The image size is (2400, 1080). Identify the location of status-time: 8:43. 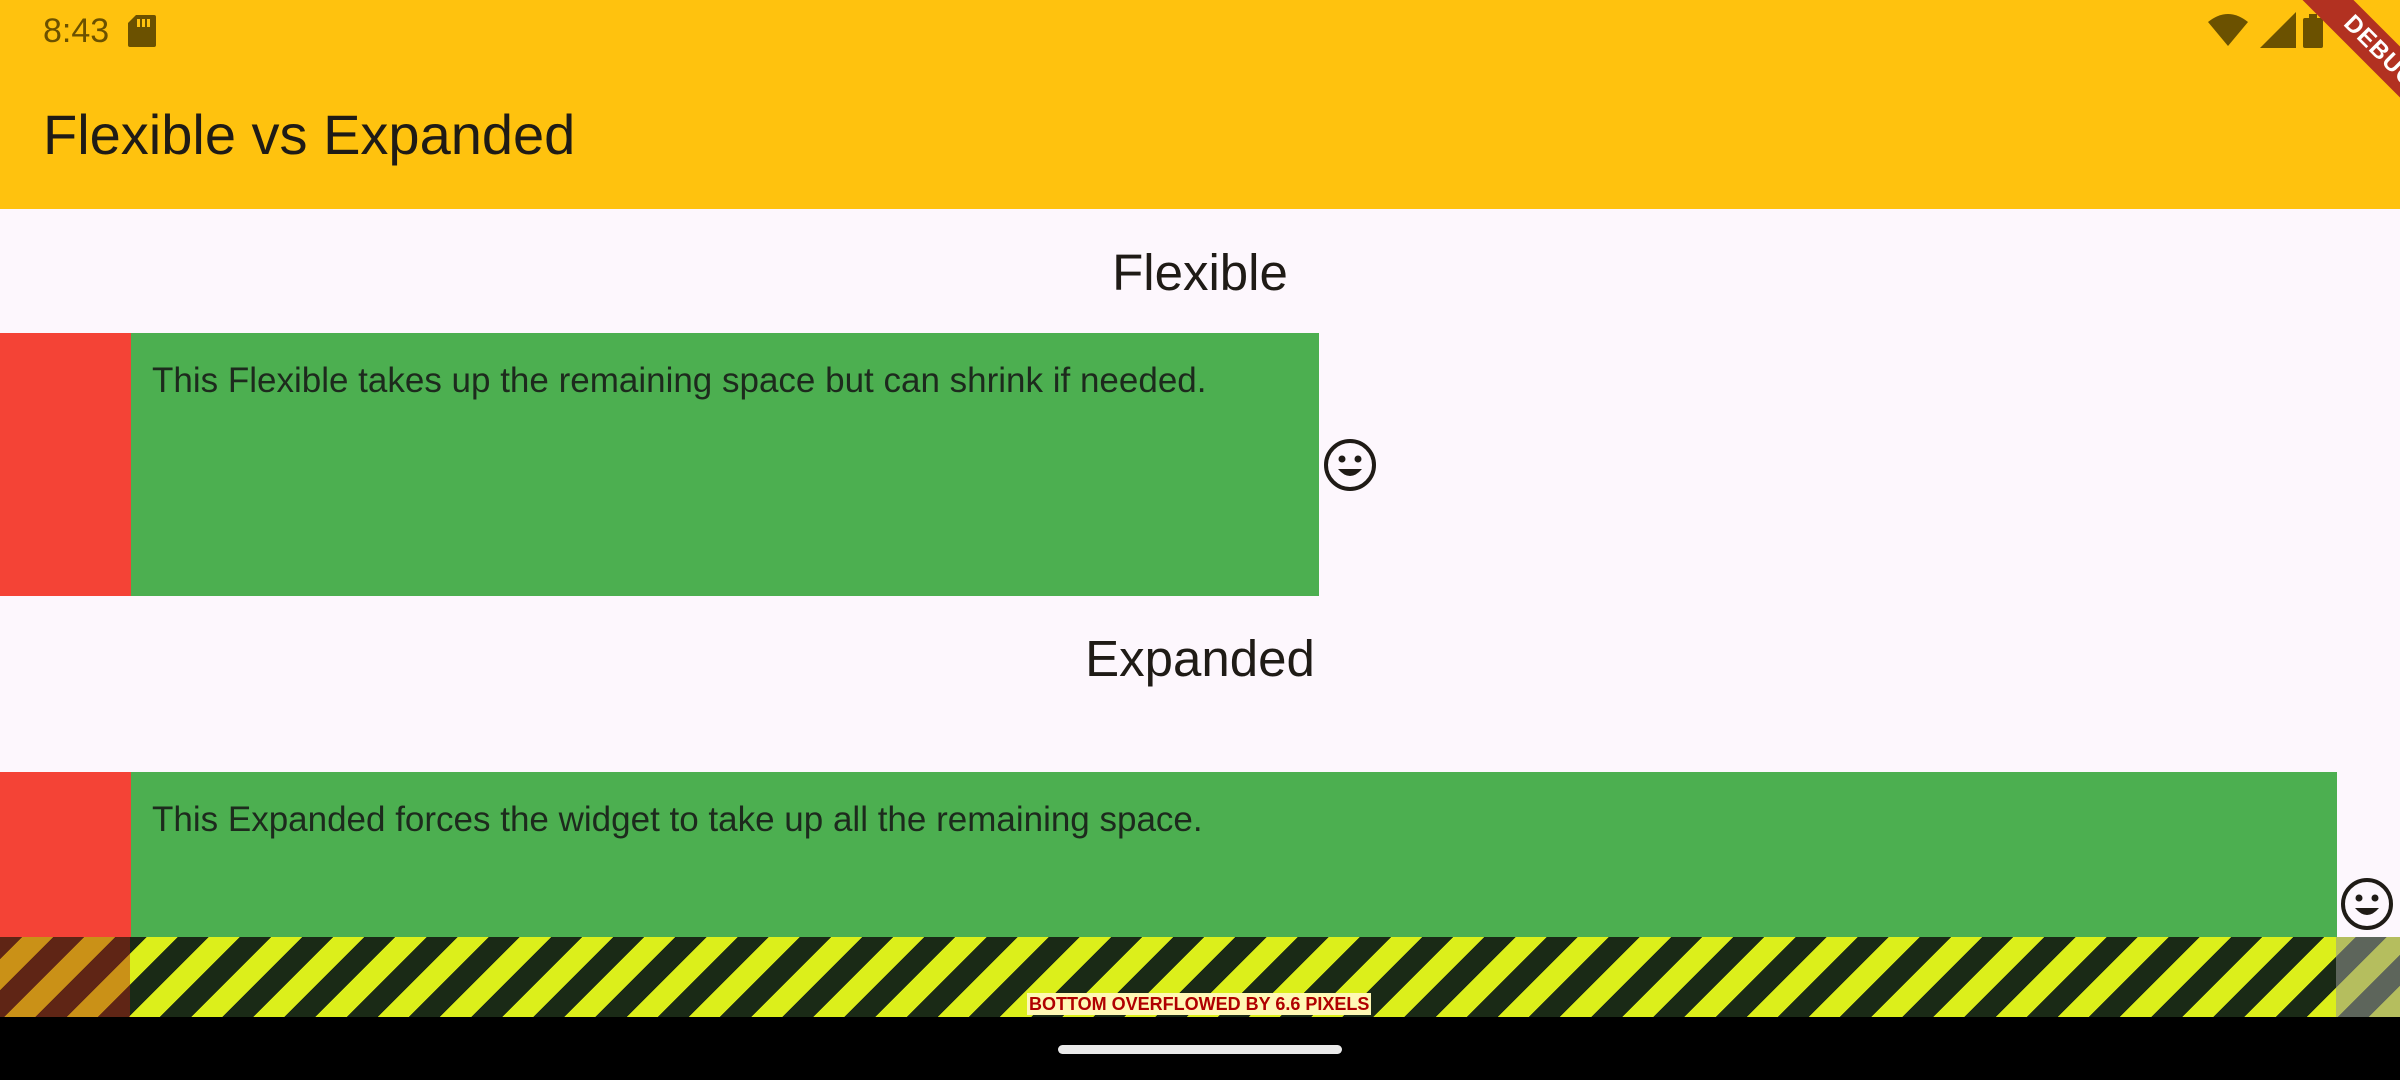
(76, 31).